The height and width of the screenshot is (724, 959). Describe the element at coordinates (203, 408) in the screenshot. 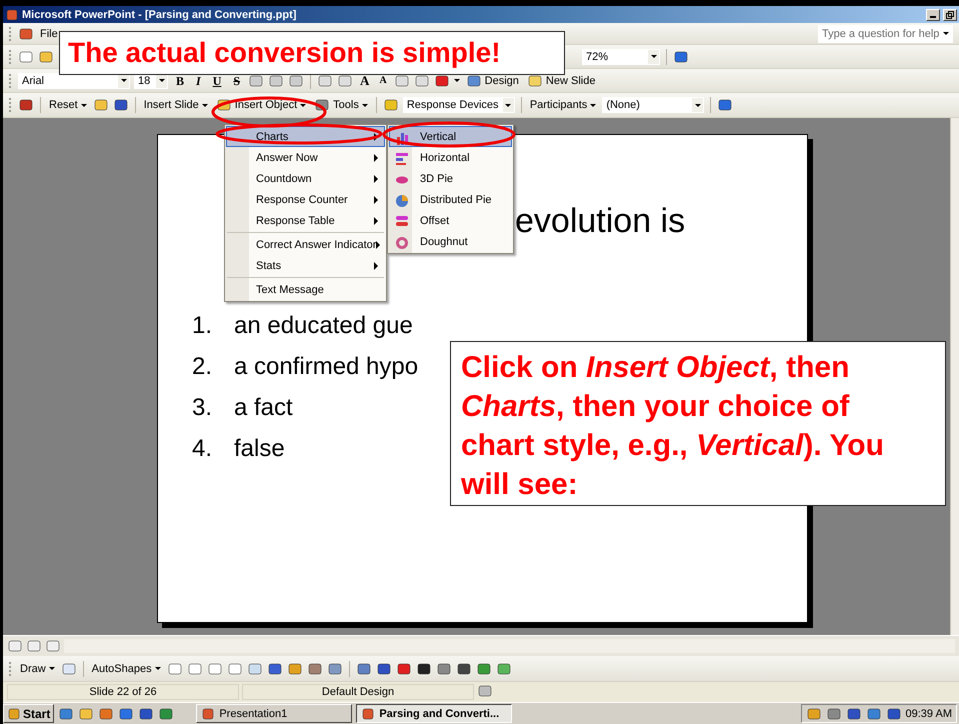

I see `option-number: 3.` at that location.